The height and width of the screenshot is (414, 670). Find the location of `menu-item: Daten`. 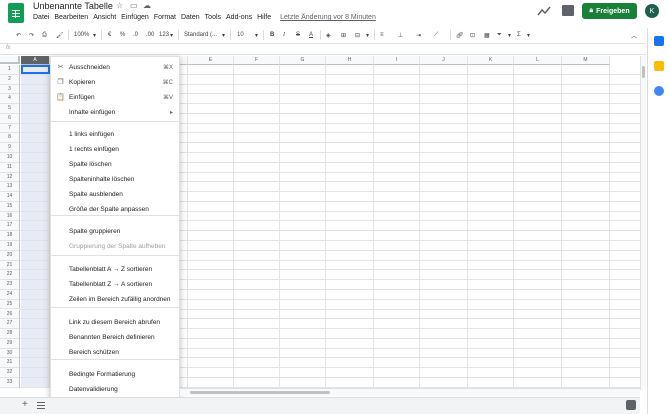

menu-item: Daten is located at coordinates (190, 17).